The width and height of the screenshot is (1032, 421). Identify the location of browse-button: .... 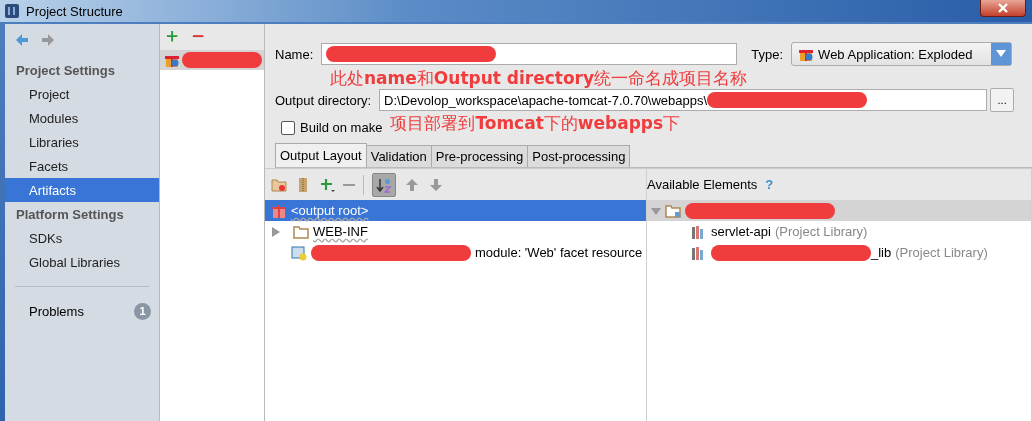
(1002, 100).